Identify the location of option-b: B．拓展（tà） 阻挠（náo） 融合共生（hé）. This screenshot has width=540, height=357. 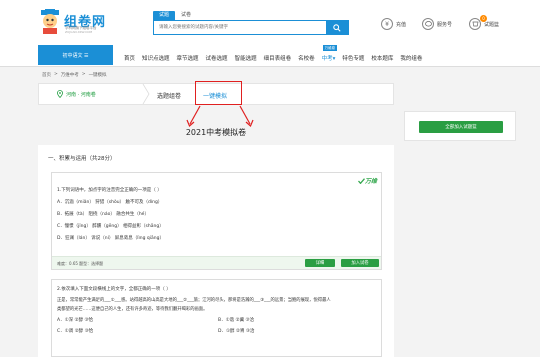
(103, 214).